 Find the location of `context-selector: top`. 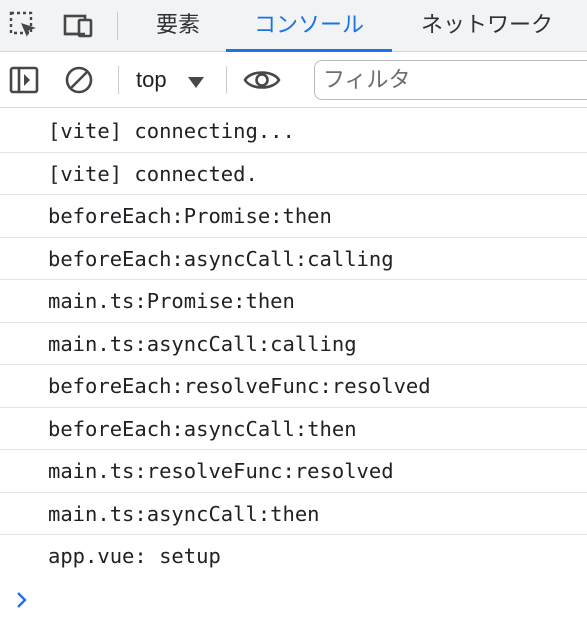

context-selector: top is located at coordinates (171, 80).